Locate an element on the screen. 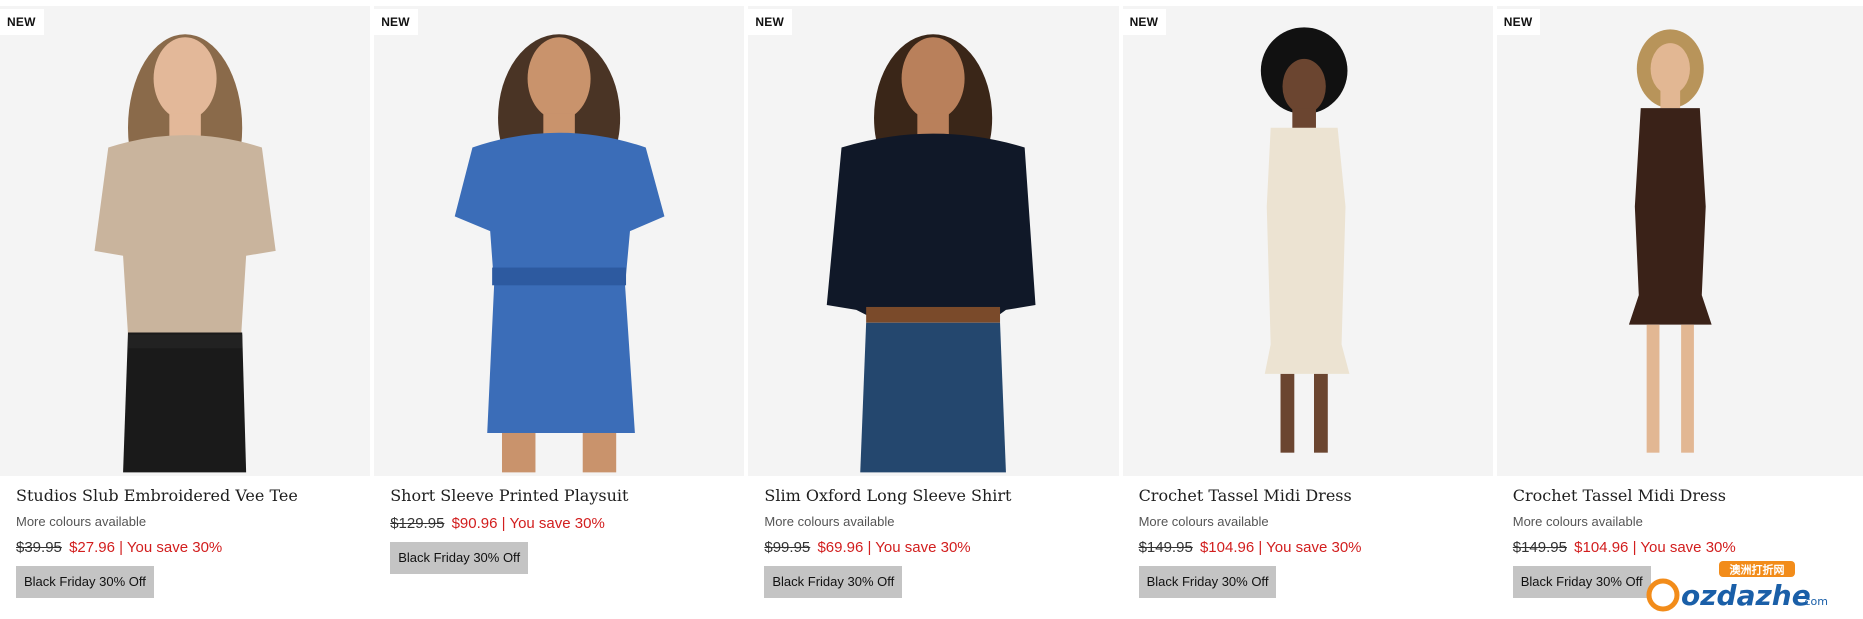 This screenshot has width=1863, height=619. sale-price: $27.96 is located at coordinates (92, 547).